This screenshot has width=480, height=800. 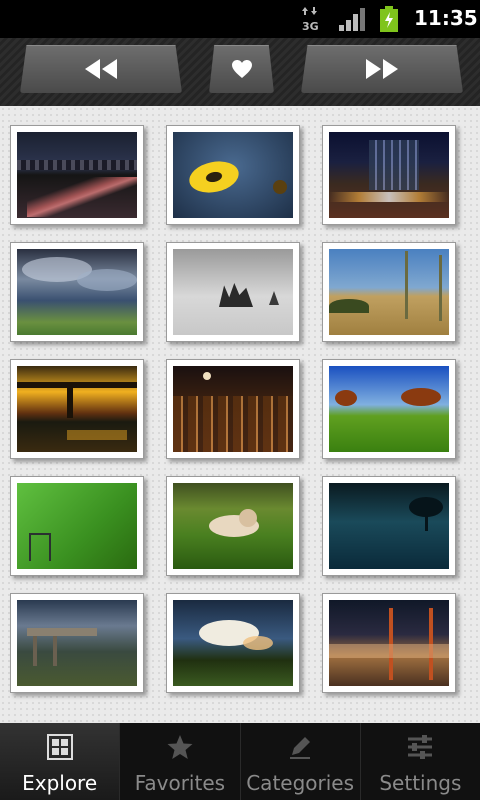 I want to click on thumbnail-coastal-bridge, so click(x=77, y=643).